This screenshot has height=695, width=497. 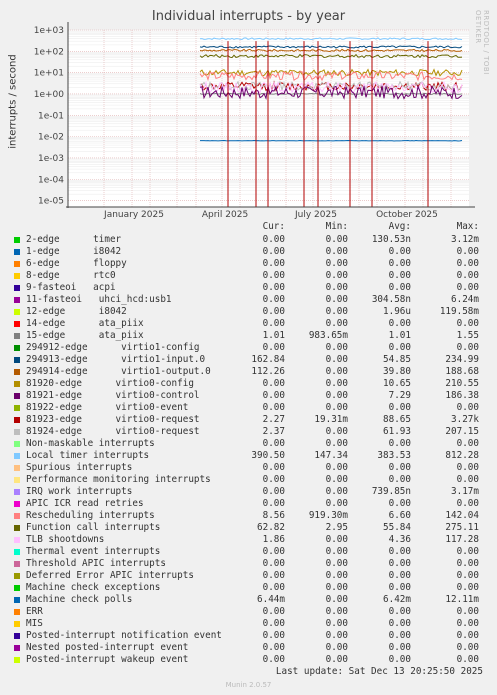 What do you see at coordinates (113, 395) in the screenshot?
I see `legend-series-name: 81921-edge virtio0-control` at bounding box center [113, 395].